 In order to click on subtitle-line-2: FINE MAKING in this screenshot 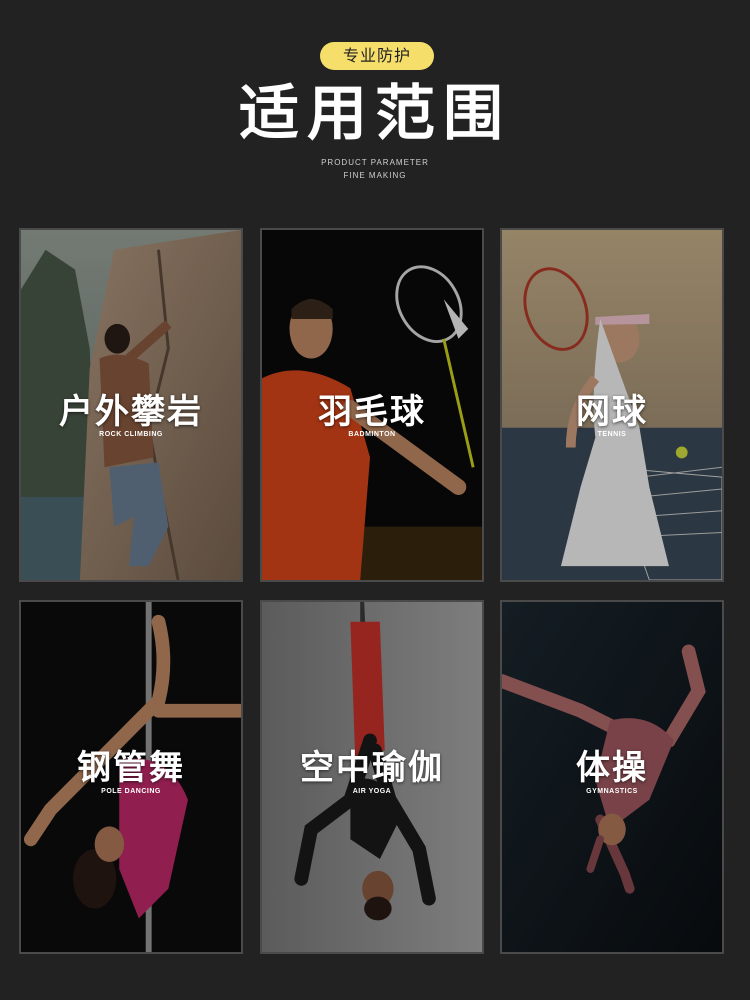, I will do `click(375, 175)`.